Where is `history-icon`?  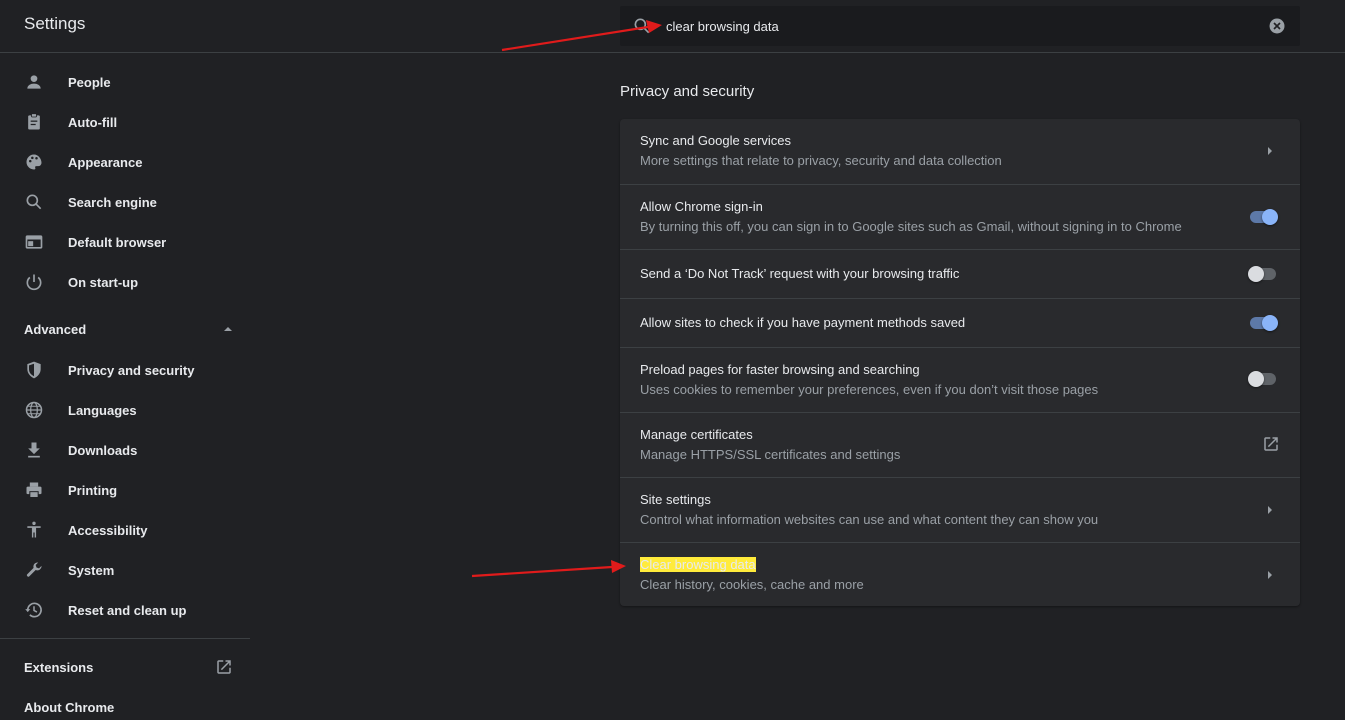 history-icon is located at coordinates (33, 610).